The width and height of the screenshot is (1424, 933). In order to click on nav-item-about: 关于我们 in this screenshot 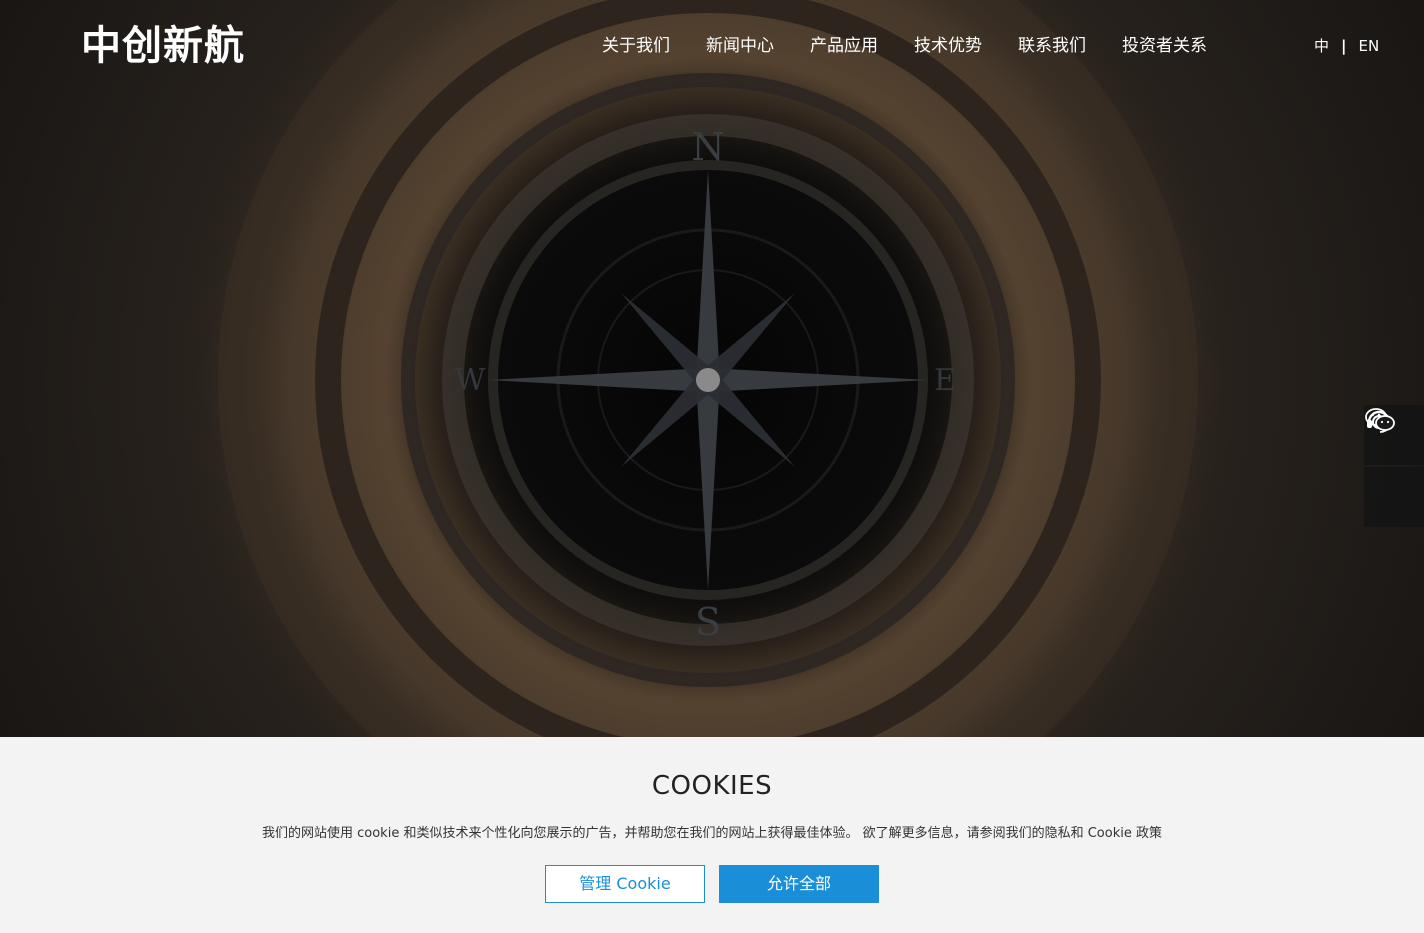, I will do `click(636, 46)`.